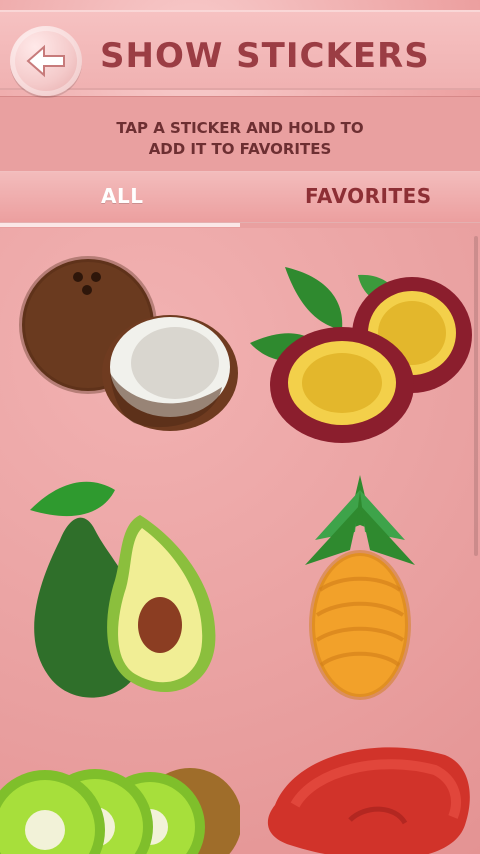 This screenshot has height=854, width=480. What do you see at coordinates (240, 128) in the screenshot?
I see `instructions-line-1: TAP A STICKER AND HOLD TO` at bounding box center [240, 128].